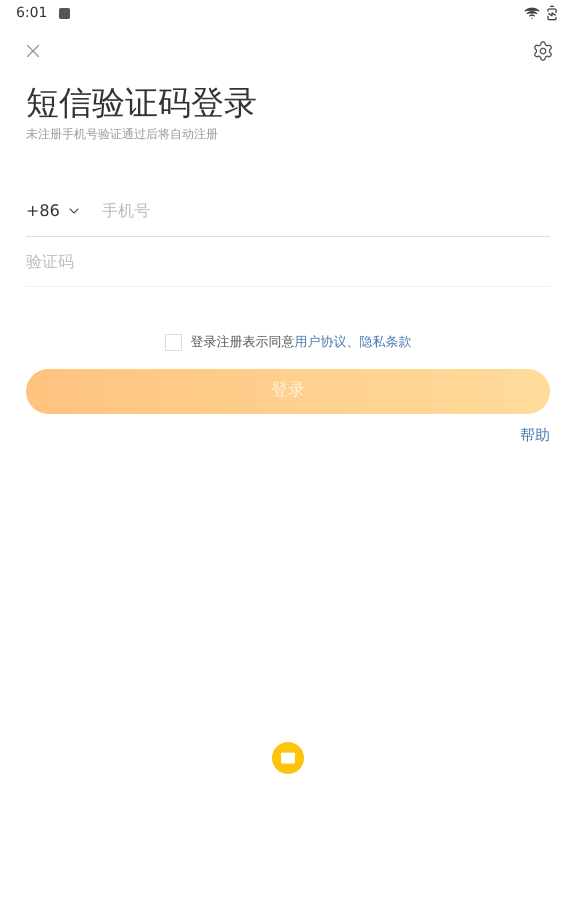 This screenshot has height=920, width=576. I want to click on agreement-link: 隐私条款, so click(386, 342).